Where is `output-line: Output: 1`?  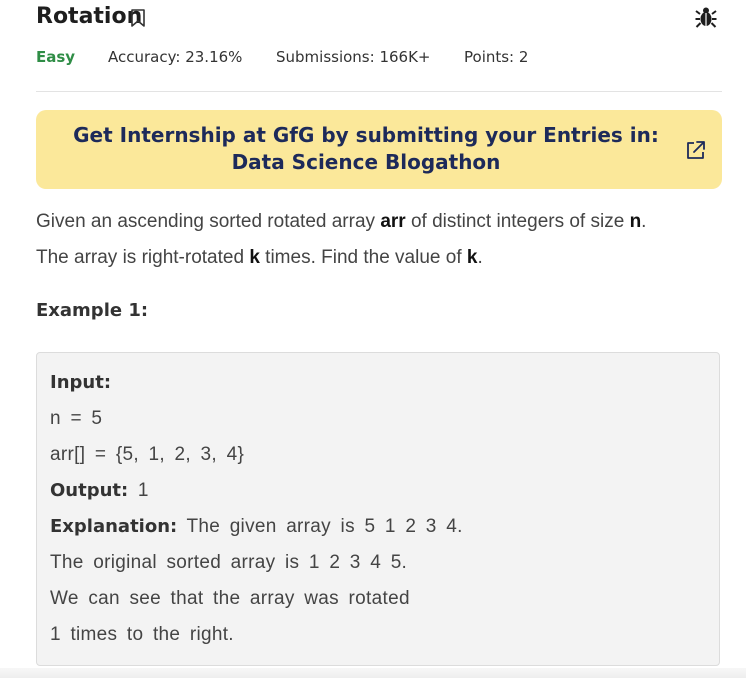
output-line: Output: 1 is located at coordinates (99, 491).